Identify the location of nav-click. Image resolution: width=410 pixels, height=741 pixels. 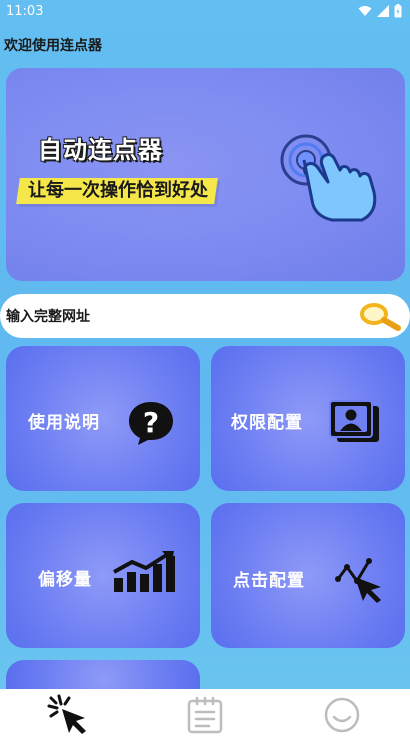
(68, 715).